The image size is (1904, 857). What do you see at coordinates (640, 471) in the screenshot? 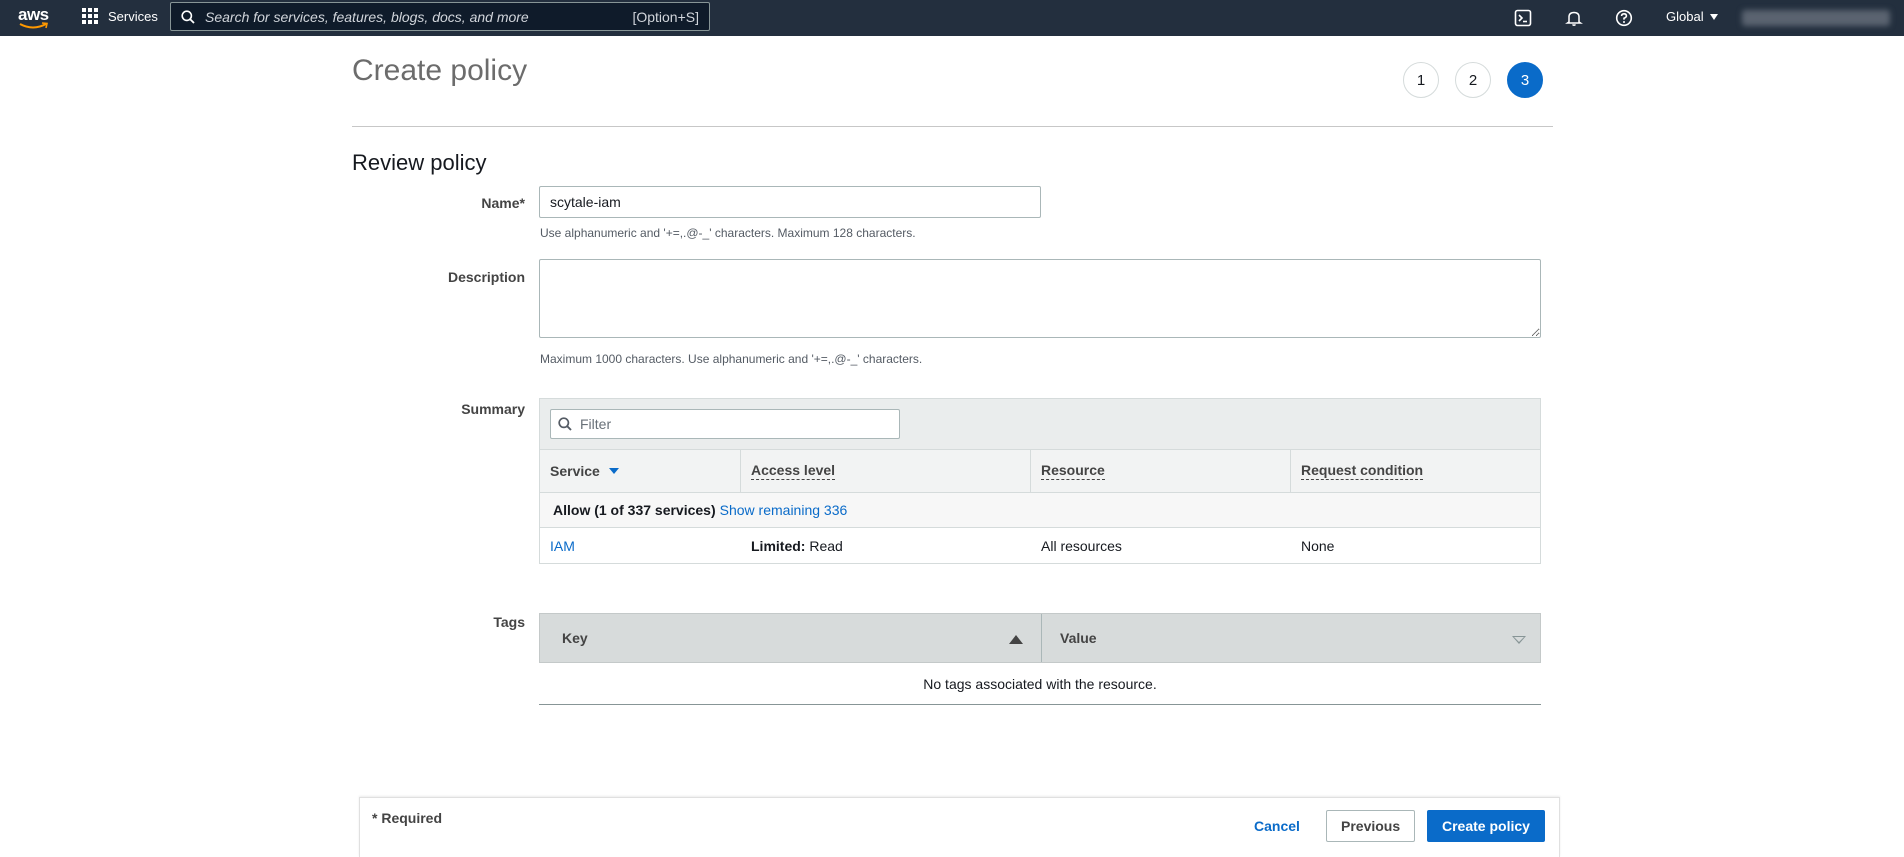
I see `column-service: Service` at bounding box center [640, 471].